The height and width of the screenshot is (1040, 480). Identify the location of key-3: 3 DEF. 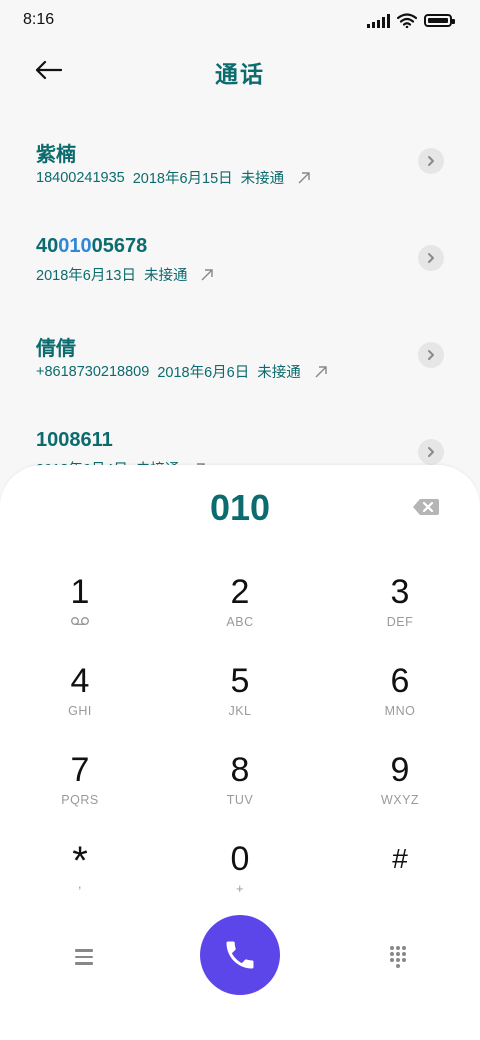
(400, 612).